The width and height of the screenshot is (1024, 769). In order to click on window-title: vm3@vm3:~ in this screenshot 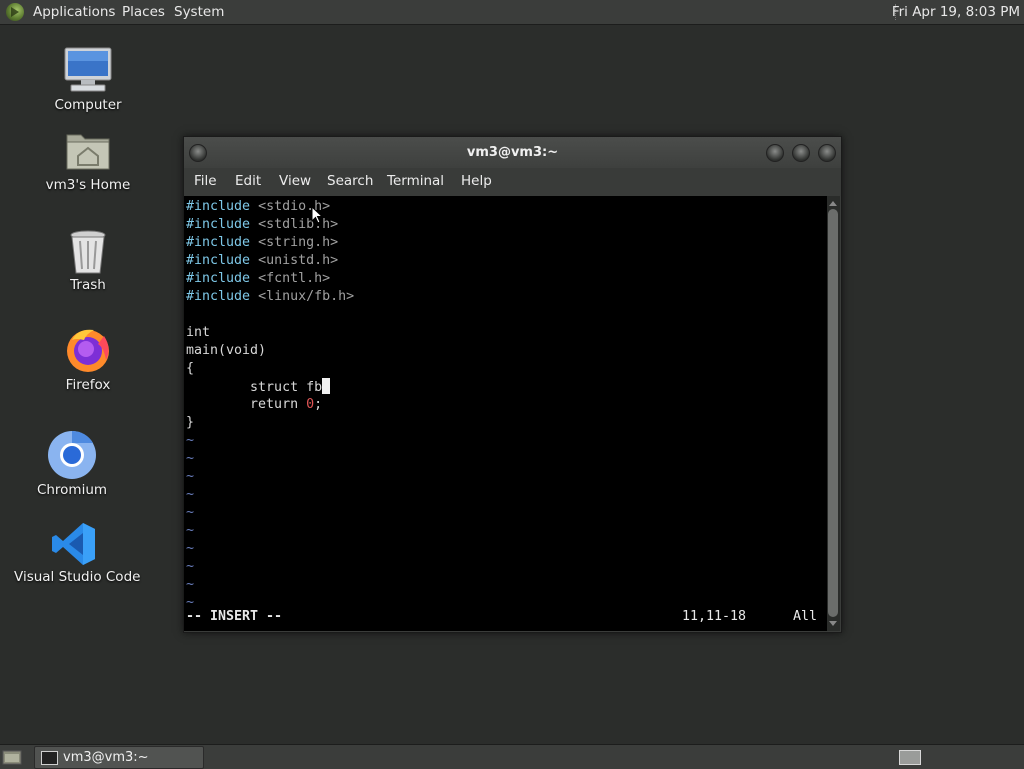, I will do `click(512, 152)`.